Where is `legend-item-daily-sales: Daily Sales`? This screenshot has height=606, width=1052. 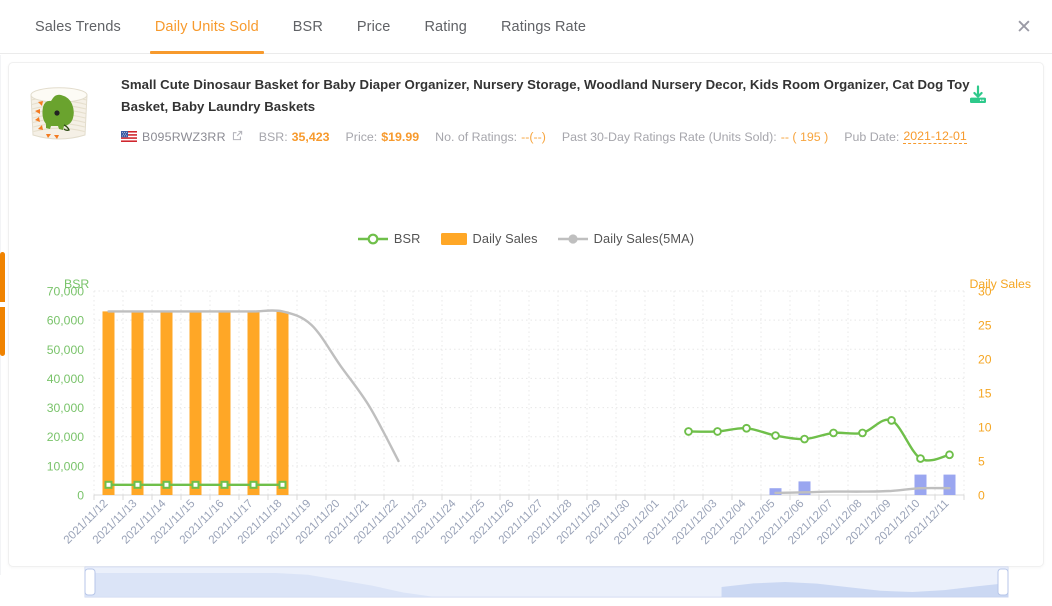
legend-item-daily-sales: Daily Sales is located at coordinates (489, 238).